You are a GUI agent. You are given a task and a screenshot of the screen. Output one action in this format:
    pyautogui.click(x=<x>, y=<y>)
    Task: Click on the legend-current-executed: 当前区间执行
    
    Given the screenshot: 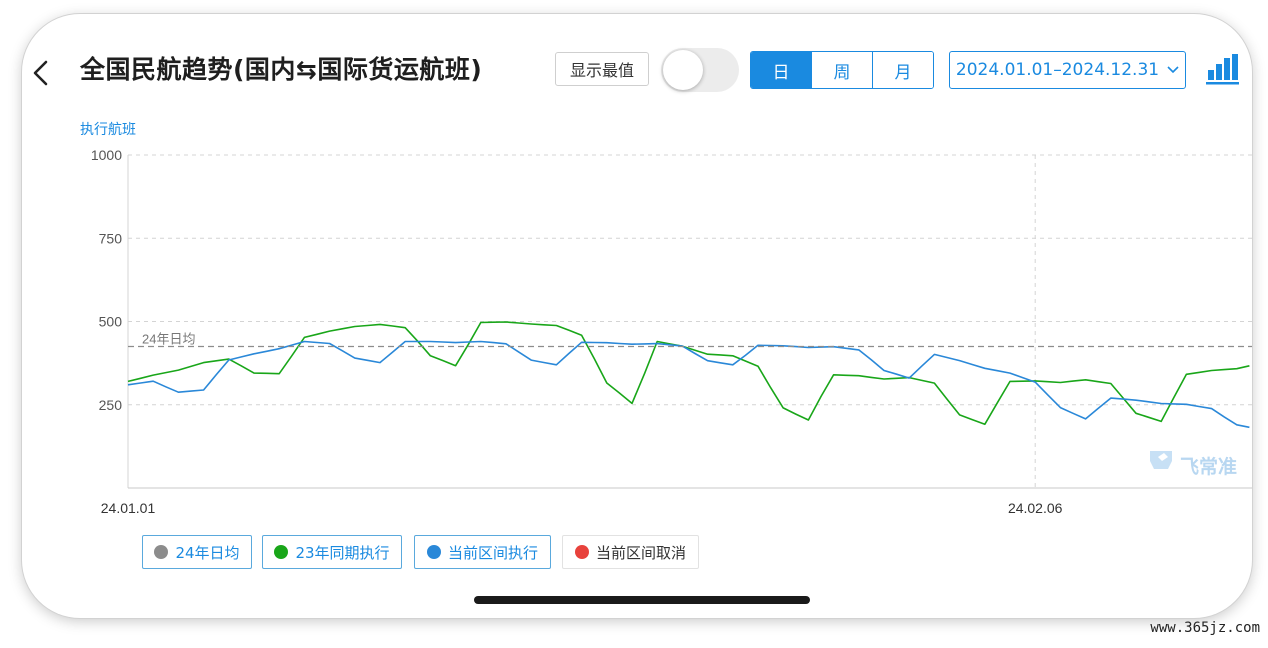 What is the action you would take?
    pyautogui.click(x=482, y=552)
    